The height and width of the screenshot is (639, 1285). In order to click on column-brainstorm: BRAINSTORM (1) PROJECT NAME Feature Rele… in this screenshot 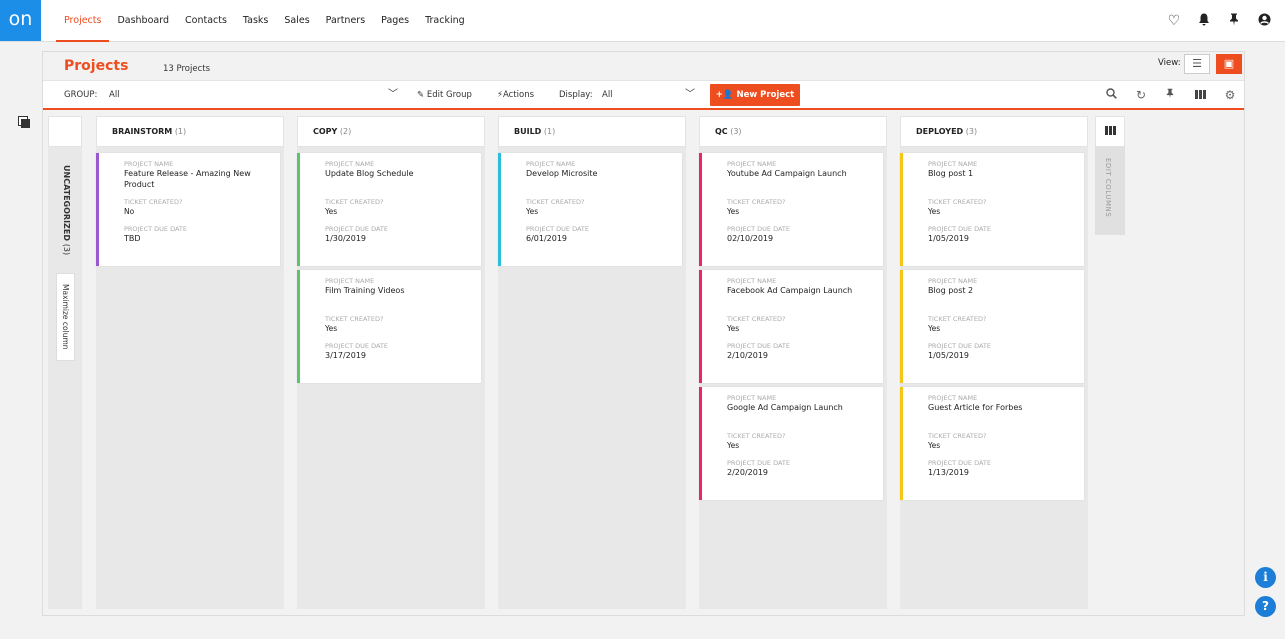, I will do `click(190, 362)`.